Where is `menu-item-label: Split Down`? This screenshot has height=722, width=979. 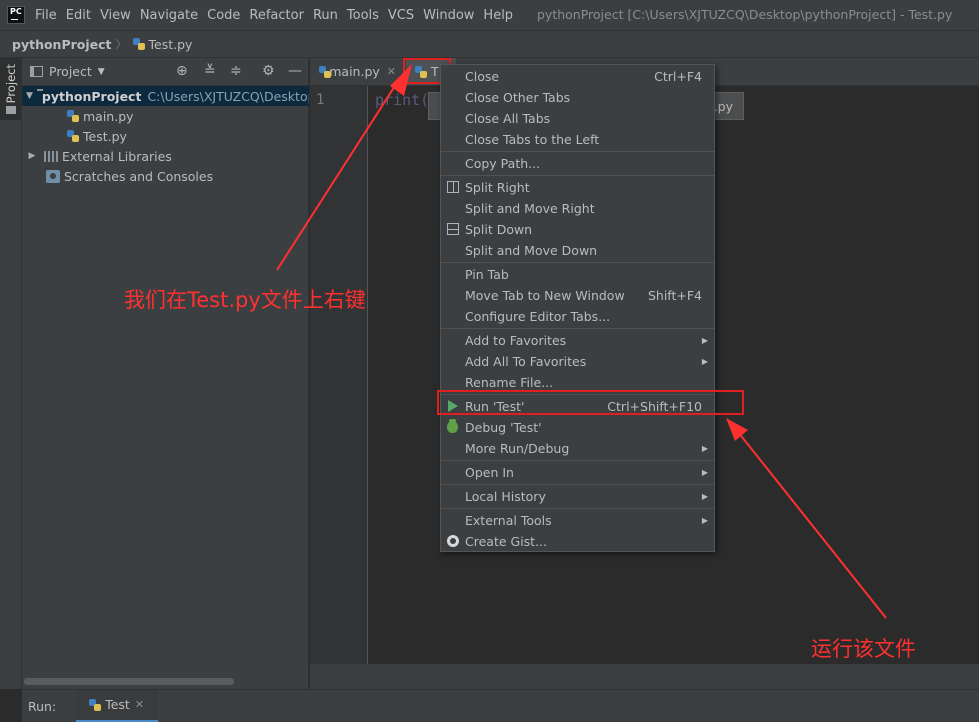
menu-item-label: Split Down is located at coordinates (499, 229).